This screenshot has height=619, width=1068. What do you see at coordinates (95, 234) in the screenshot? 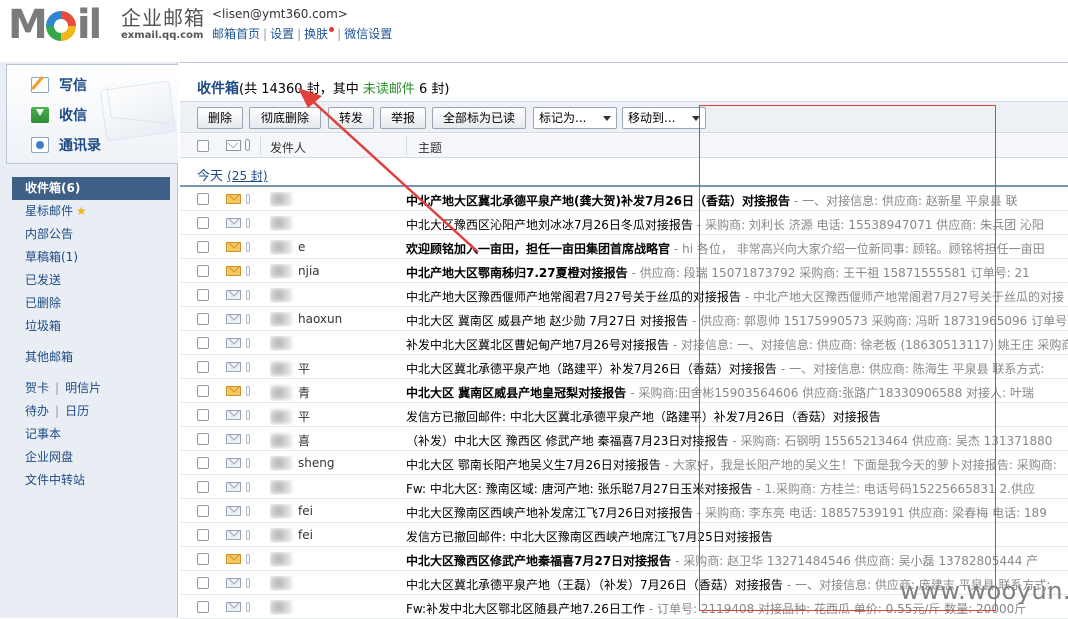
I see `folder-announcements: 内部公告` at bounding box center [95, 234].